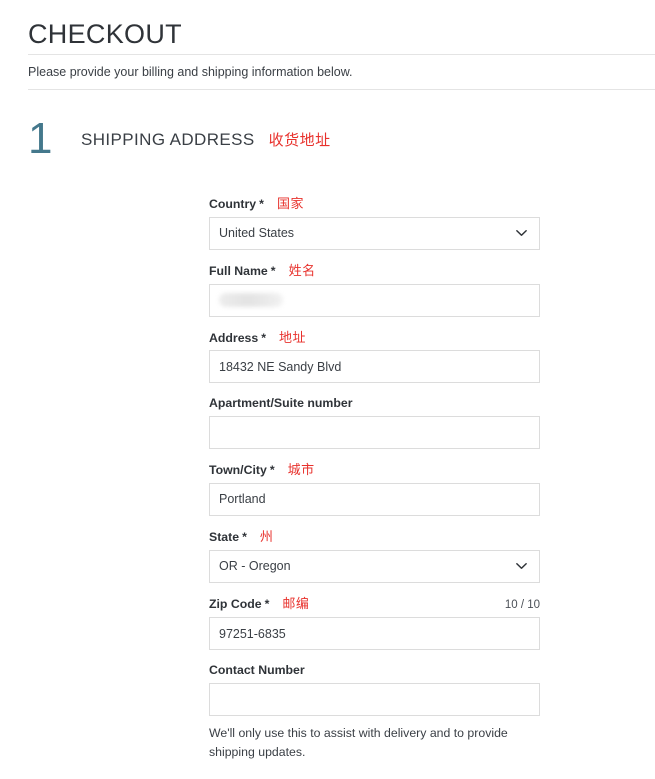 This screenshot has height=779, width=655. What do you see at coordinates (374, 604) in the screenshot?
I see `field-label-row: Zip Code * 邮编 10 / 10` at bounding box center [374, 604].